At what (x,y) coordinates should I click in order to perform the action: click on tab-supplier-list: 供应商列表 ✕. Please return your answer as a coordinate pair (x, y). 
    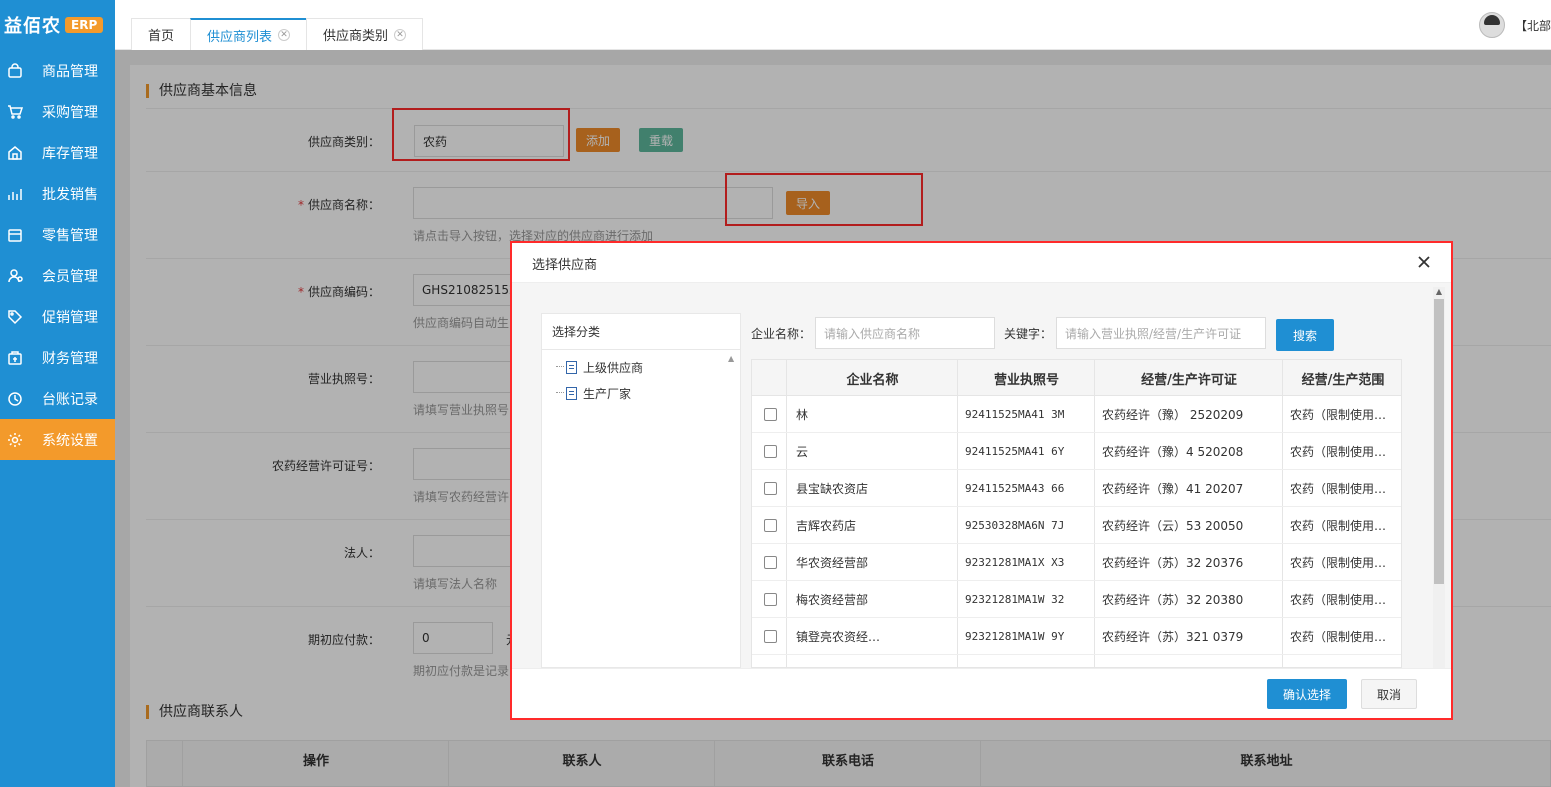
    Looking at the image, I should click on (249, 34).